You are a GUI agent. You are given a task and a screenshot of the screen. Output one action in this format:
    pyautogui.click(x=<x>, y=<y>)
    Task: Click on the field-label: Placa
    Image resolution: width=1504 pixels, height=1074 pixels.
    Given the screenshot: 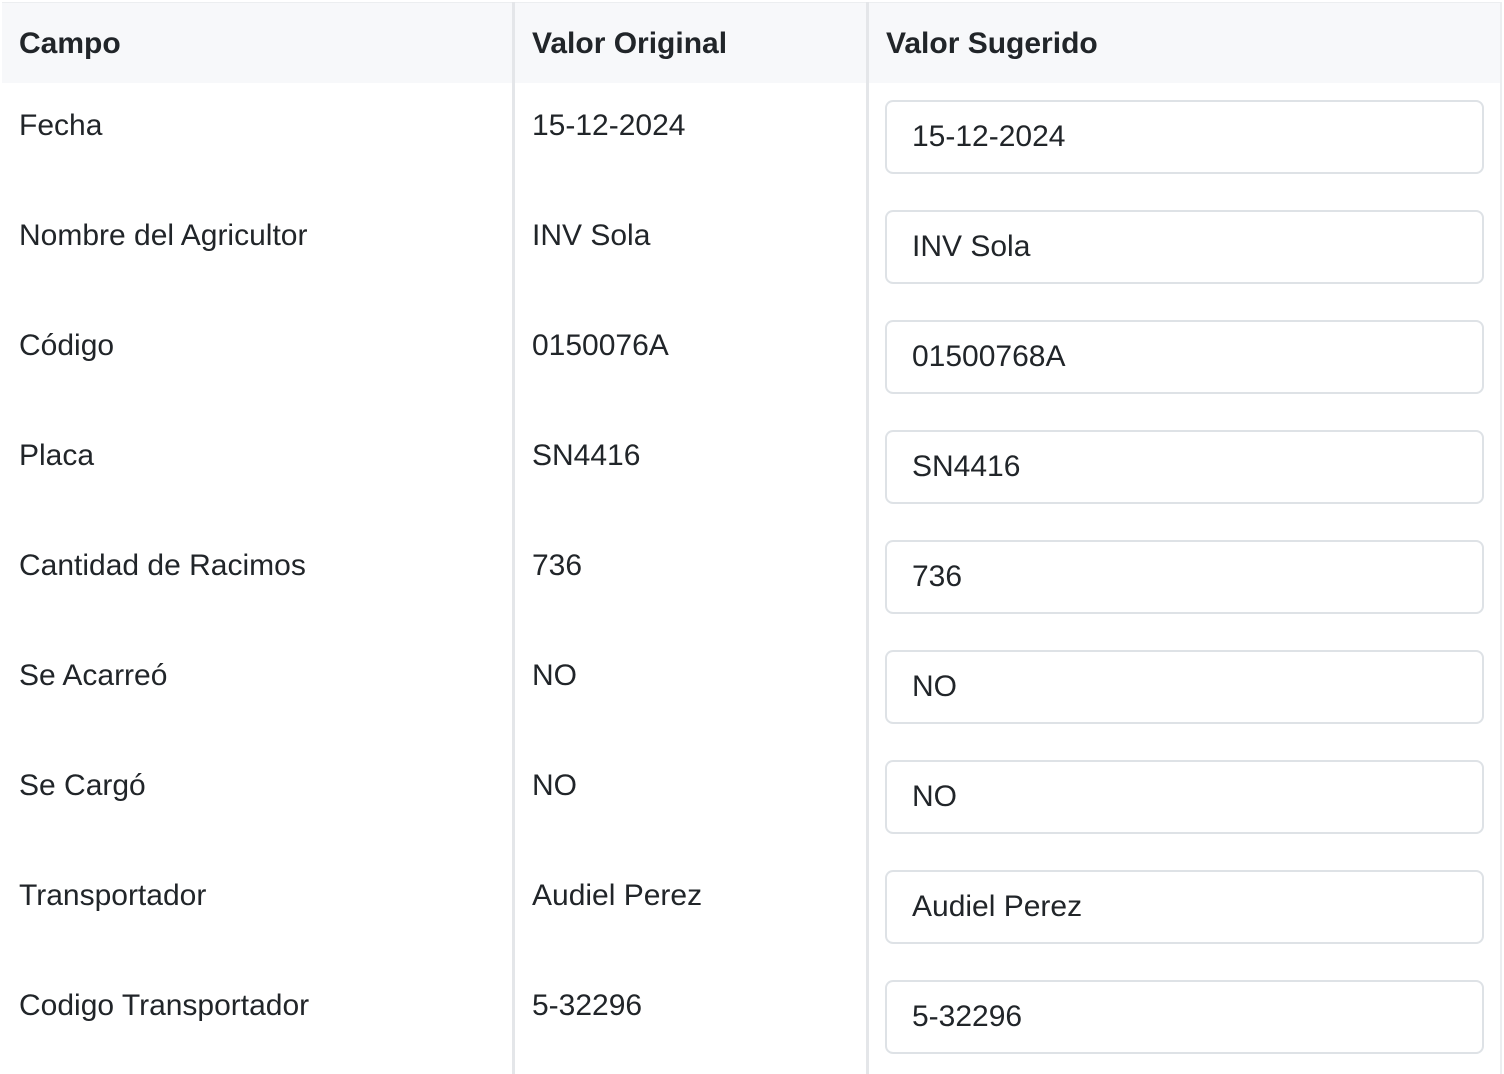 What is the action you would take?
    pyautogui.click(x=57, y=455)
    